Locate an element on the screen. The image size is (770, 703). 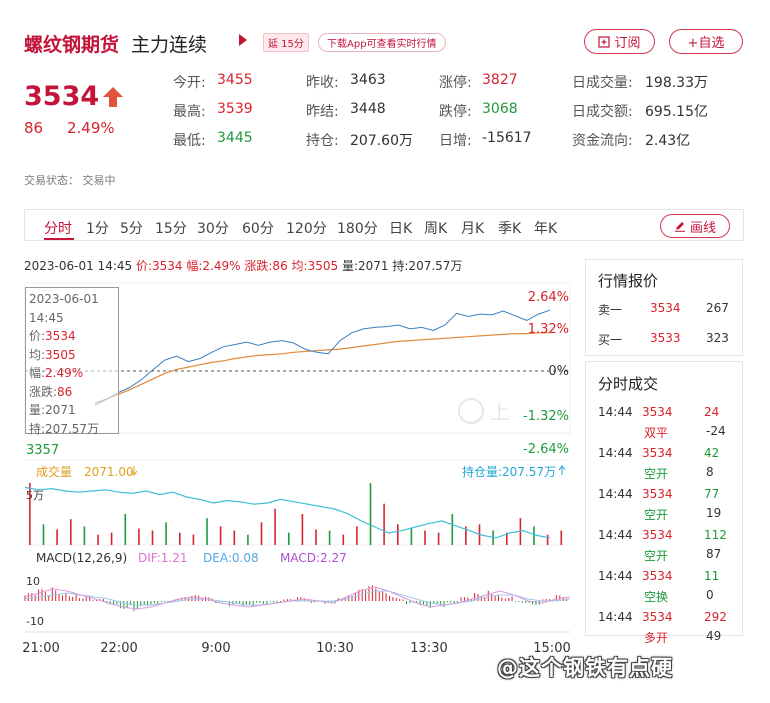
price-axis-min-label: 3357 is located at coordinates (42, 450).